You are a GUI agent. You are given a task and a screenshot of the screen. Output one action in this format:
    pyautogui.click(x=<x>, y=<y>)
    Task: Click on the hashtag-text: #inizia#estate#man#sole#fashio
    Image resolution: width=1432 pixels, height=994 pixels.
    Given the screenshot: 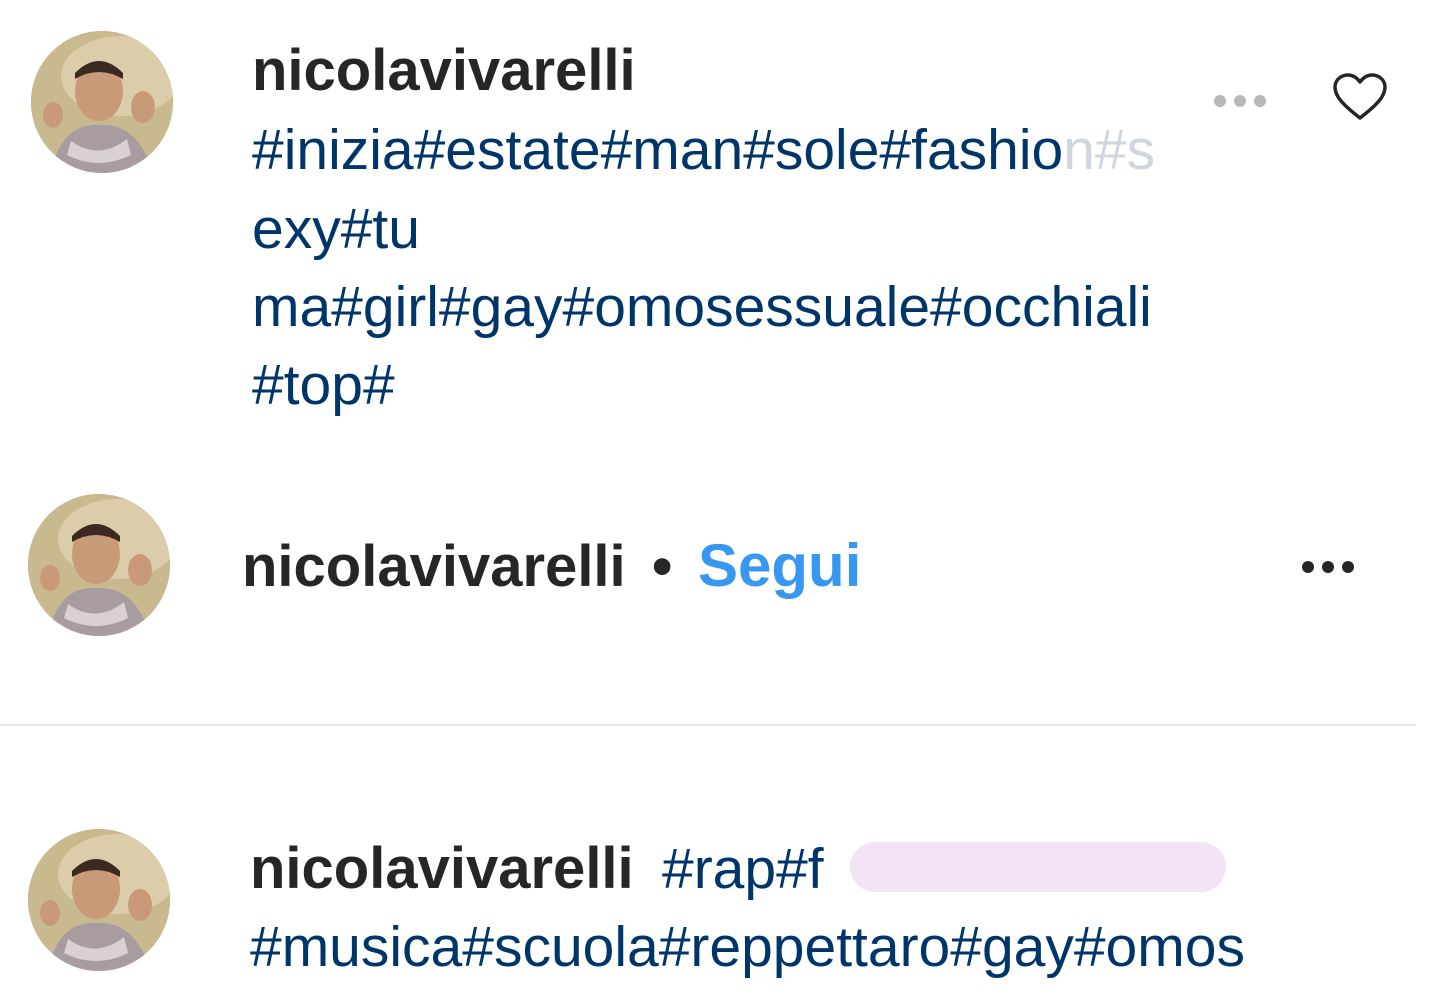 What is the action you would take?
    pyautogui.click(x=657, y=150)
    